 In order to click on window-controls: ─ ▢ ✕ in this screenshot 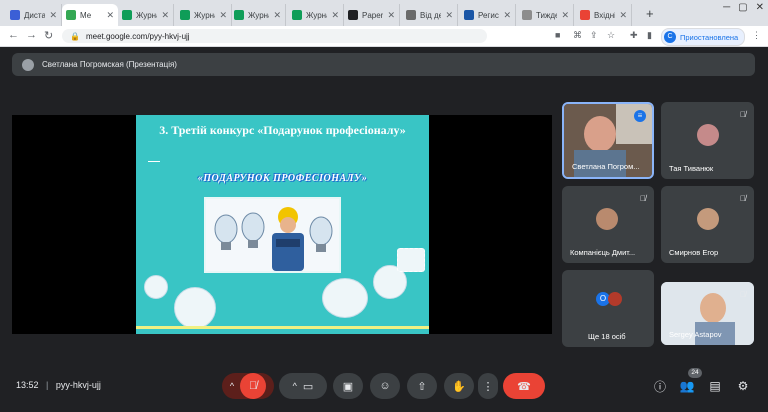, I will do `click(743, 7)`.